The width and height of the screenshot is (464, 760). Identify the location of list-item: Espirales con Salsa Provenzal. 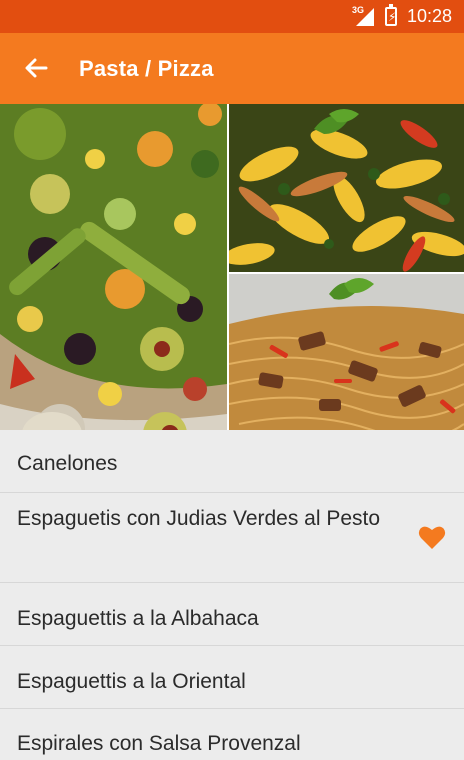
(232, 734).